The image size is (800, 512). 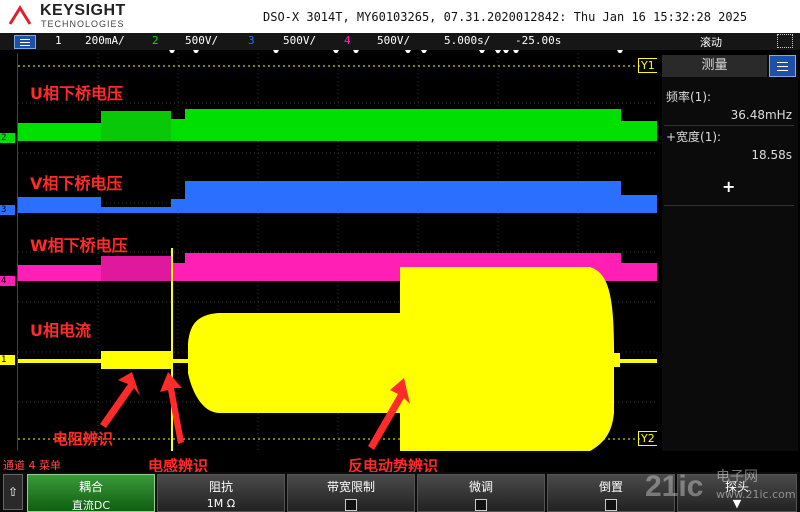 I want to click on measurement-divider, so click(x=729, y=125).